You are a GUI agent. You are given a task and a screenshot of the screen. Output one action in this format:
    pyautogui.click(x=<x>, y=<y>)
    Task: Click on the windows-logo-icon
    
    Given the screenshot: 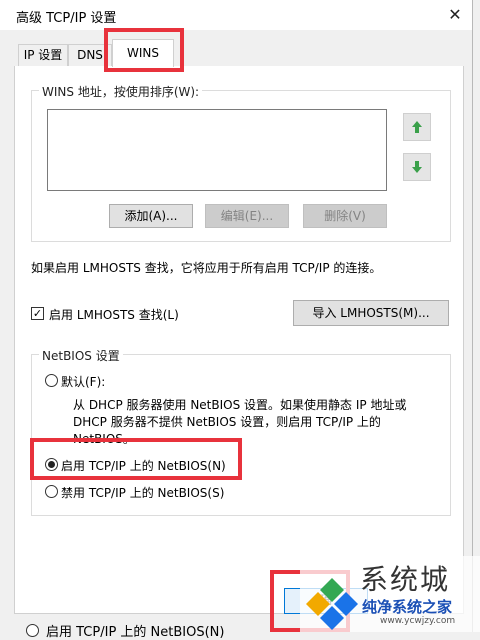 What is the action you would take?
    pyautogui.click(x=332, y=604)
    